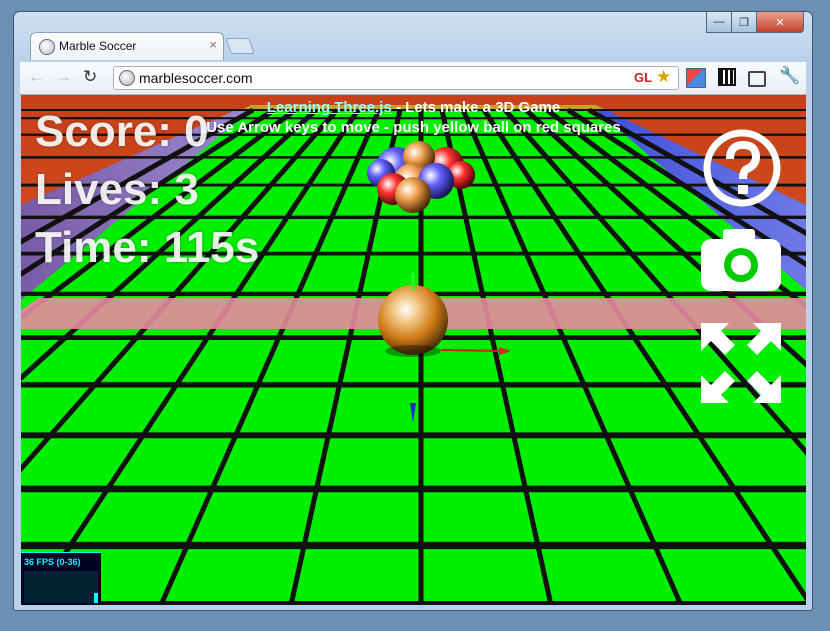 This screenshot has height=631, width=830. I want to click on fullscreen-icon, so click(742, 364).